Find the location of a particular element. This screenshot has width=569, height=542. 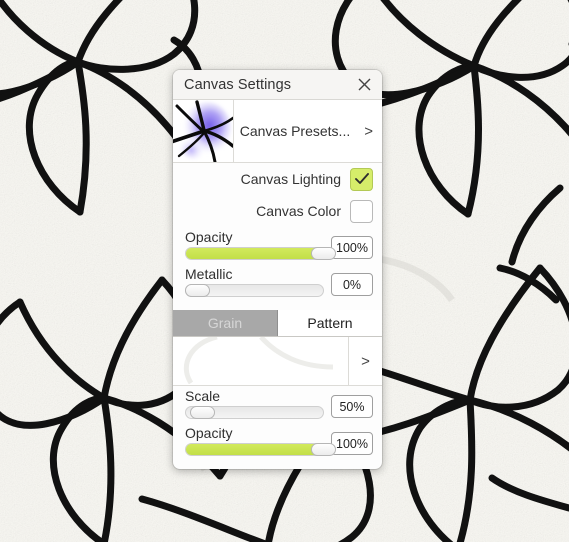

pattern-preview is located at coordinates (261, 361).